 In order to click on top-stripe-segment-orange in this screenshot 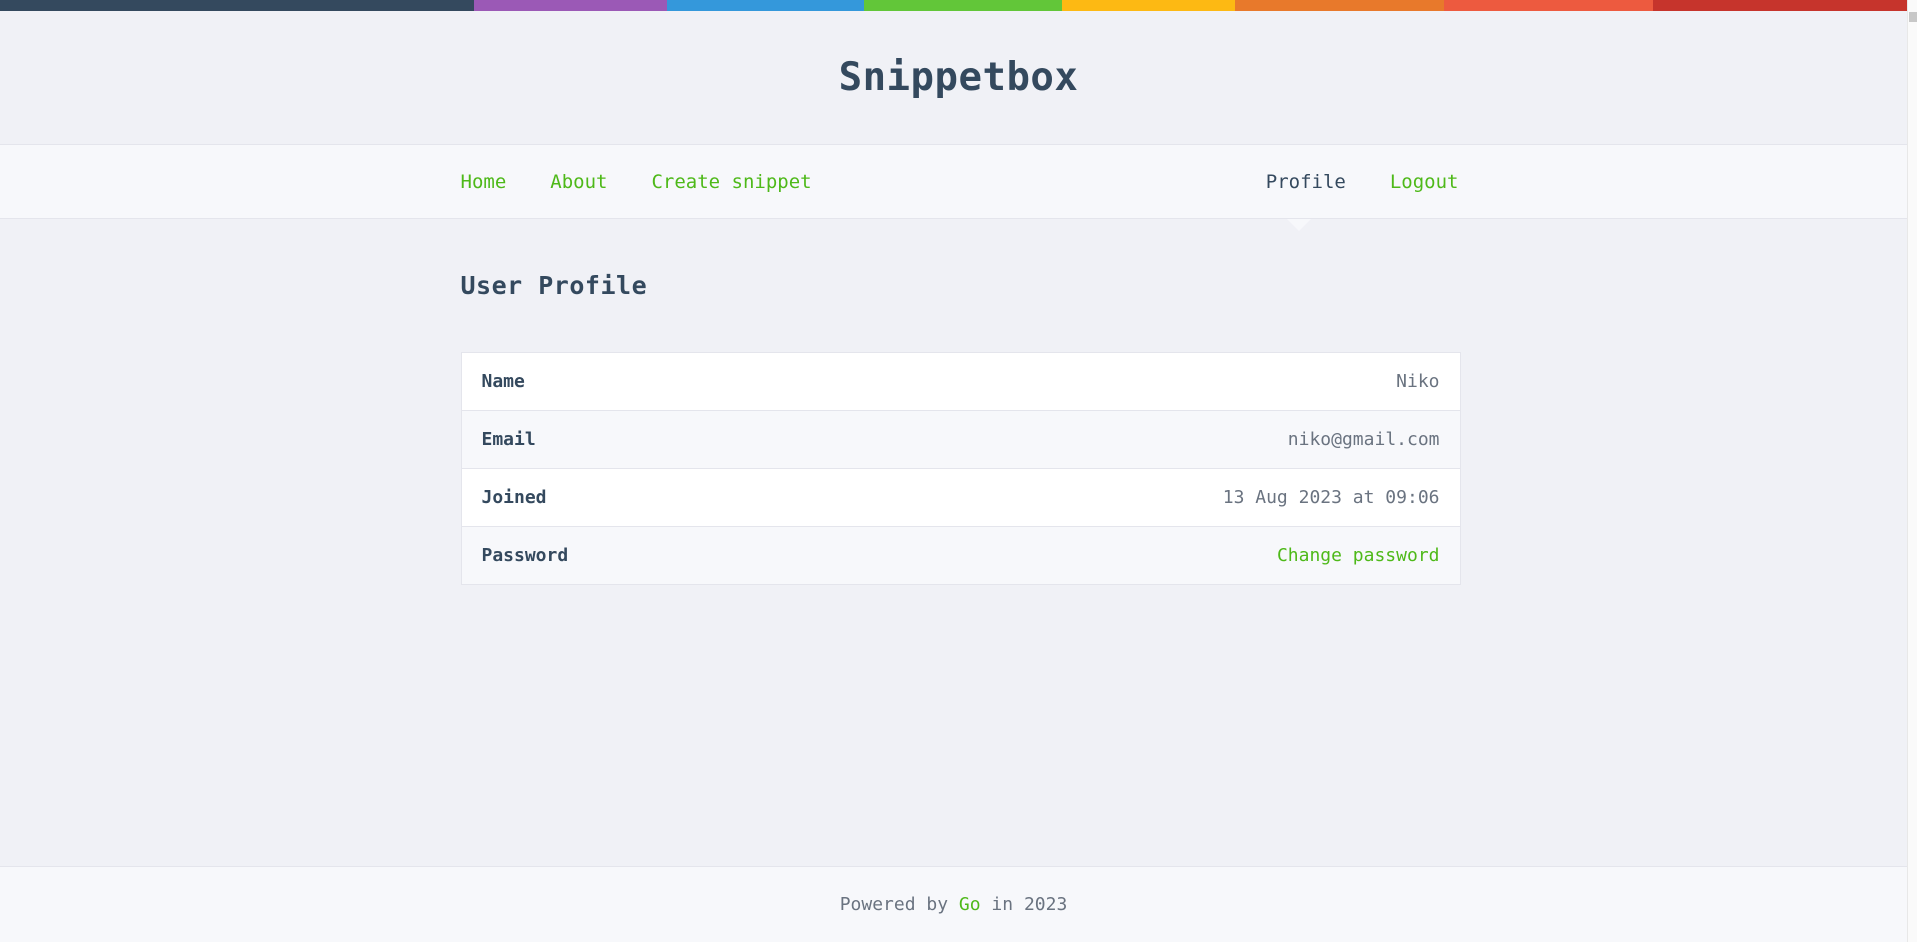, I will do `click(1339, 5)`.